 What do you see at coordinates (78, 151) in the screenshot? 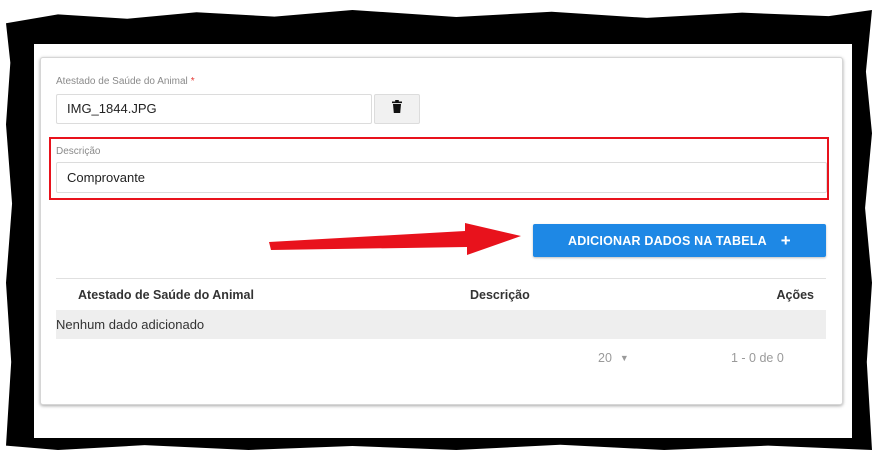
I see `description-label: Descrição` at bounding box center [78, 151].